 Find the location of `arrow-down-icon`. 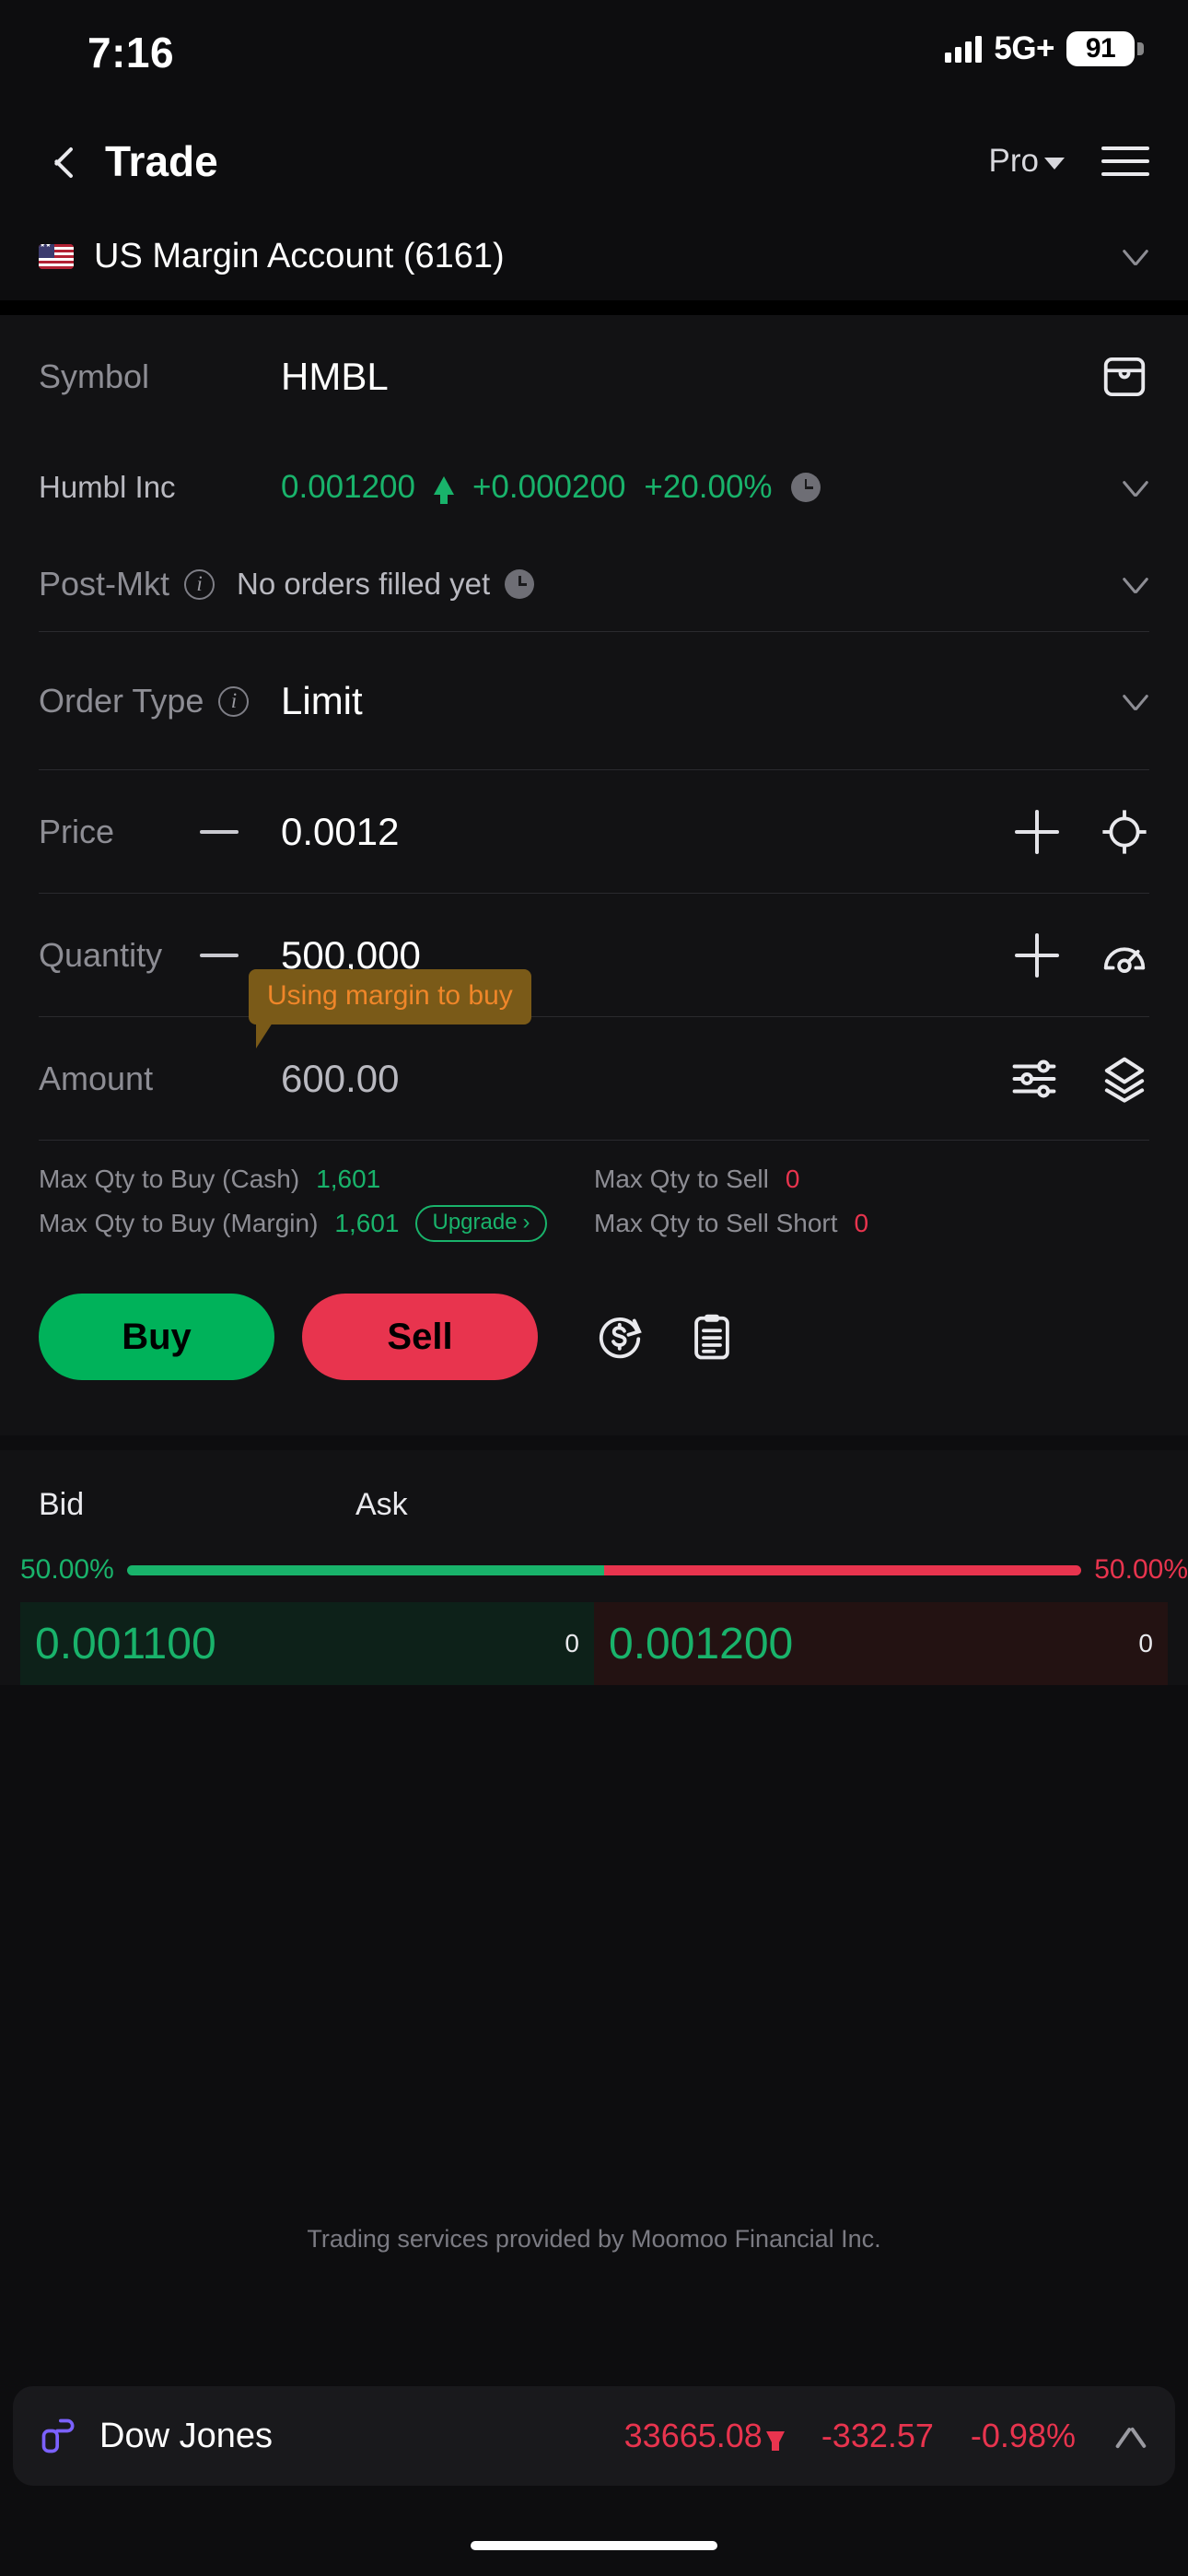

arrow-down-icon is located at coordinates (775, 2441).